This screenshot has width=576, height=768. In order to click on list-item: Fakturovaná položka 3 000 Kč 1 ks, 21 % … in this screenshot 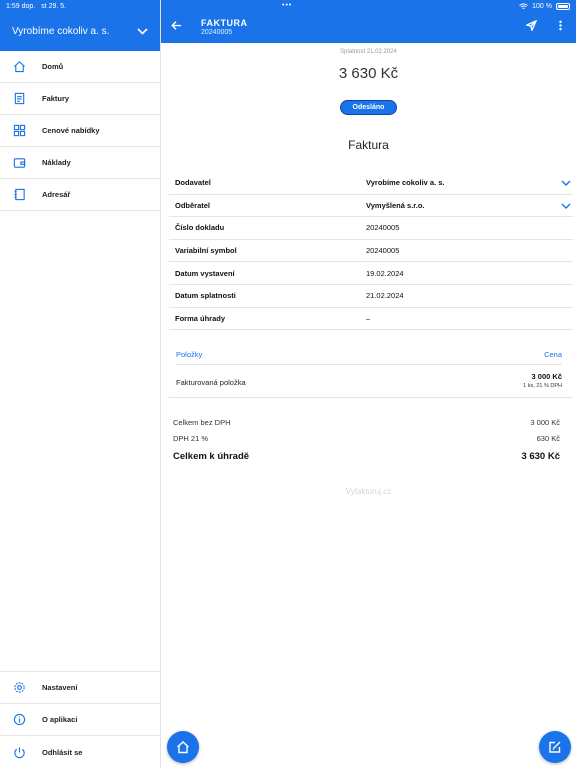, I will do `click(371, 382)`.